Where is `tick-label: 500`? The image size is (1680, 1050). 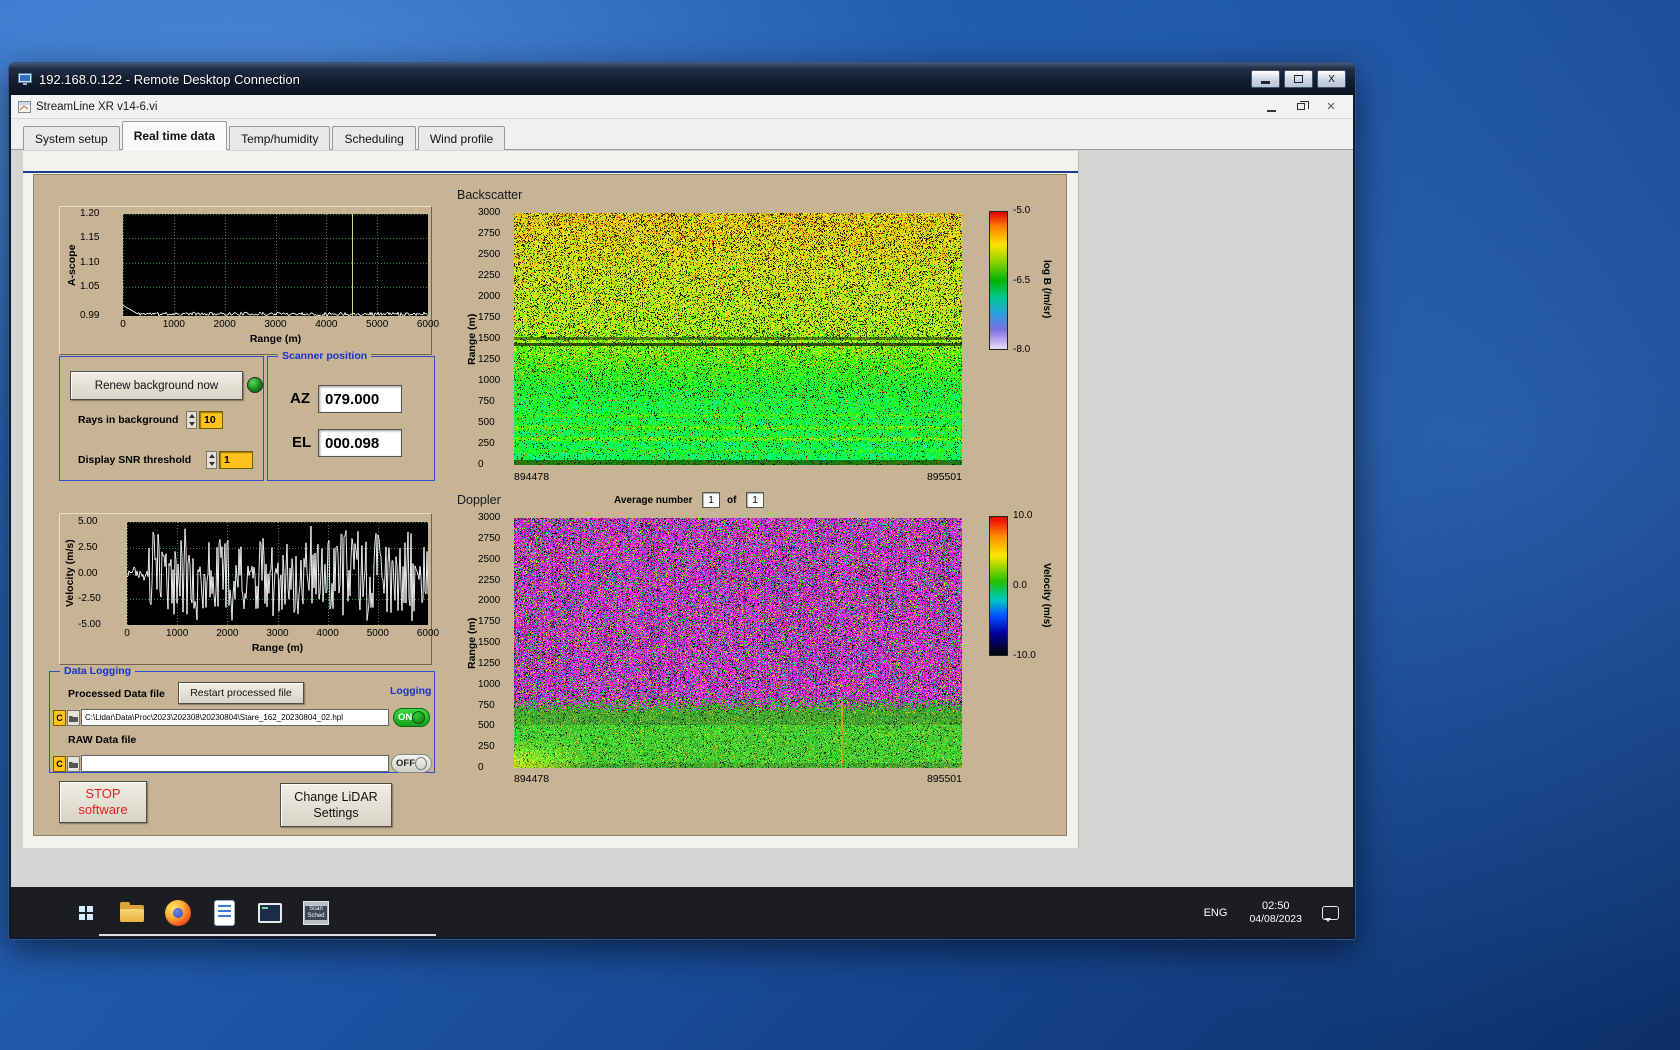
tick-label: 500 is located at coordinates (486, 422).